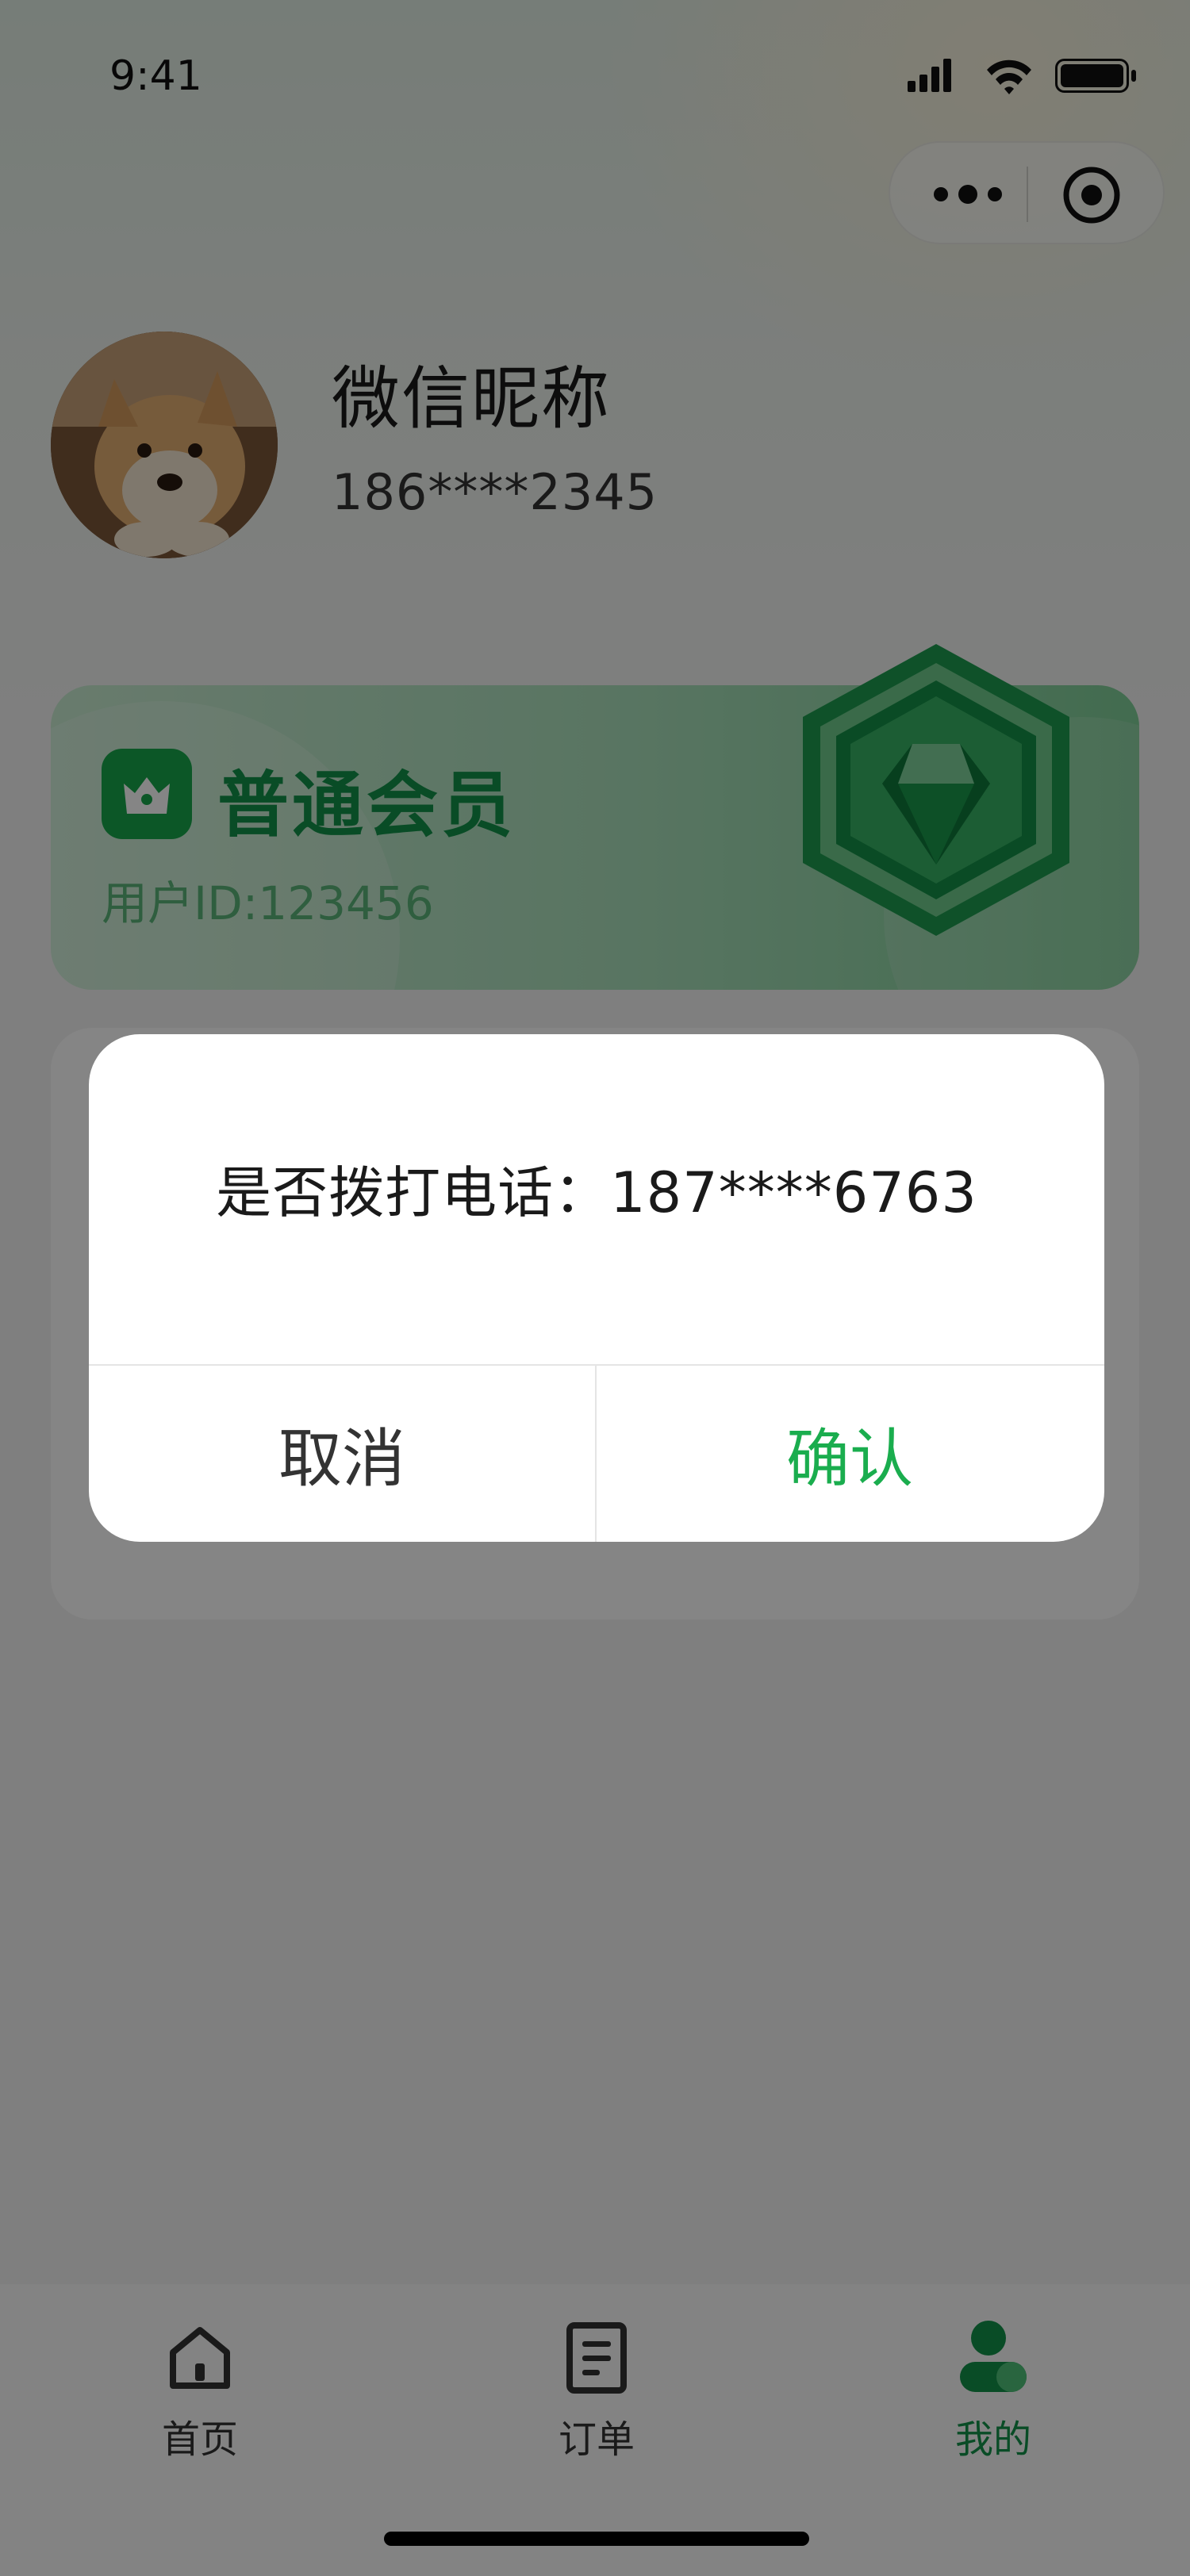 The height and width of the screenshot is (2576, 1190). I want to click on dialog-message: 是否拨打电话：187****6763, so click(596, 1193).